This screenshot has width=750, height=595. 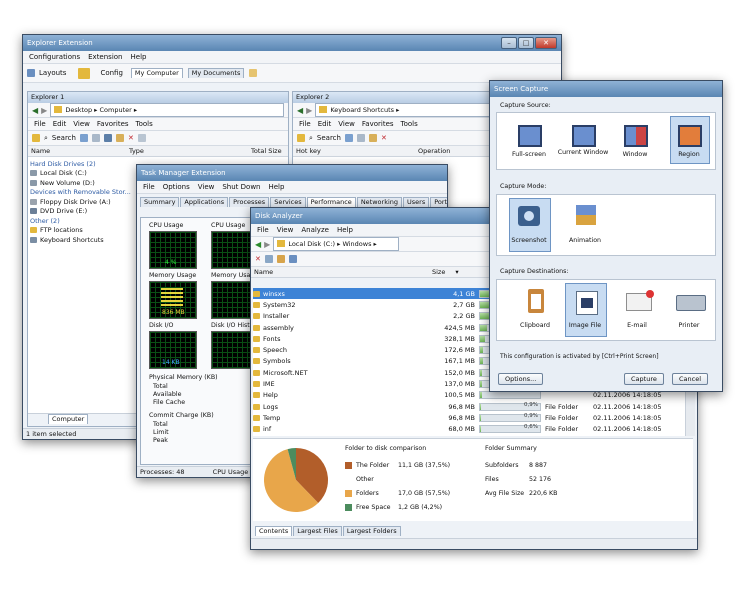 What do you see at coordinates (530, 135) in the screenshot?
I see `source-full-screen` at bounding box center [530, 135].